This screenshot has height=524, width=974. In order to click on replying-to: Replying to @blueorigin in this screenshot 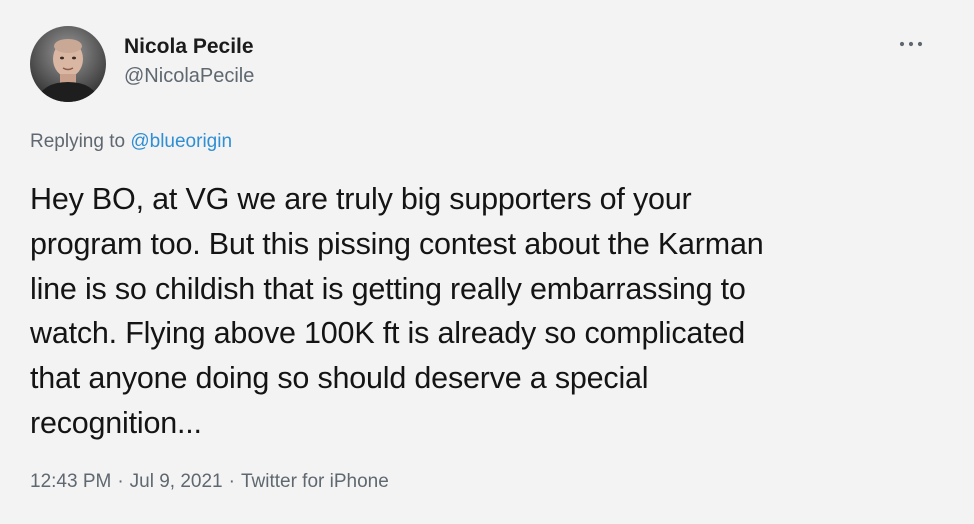, I will do `click(131, 142)`.